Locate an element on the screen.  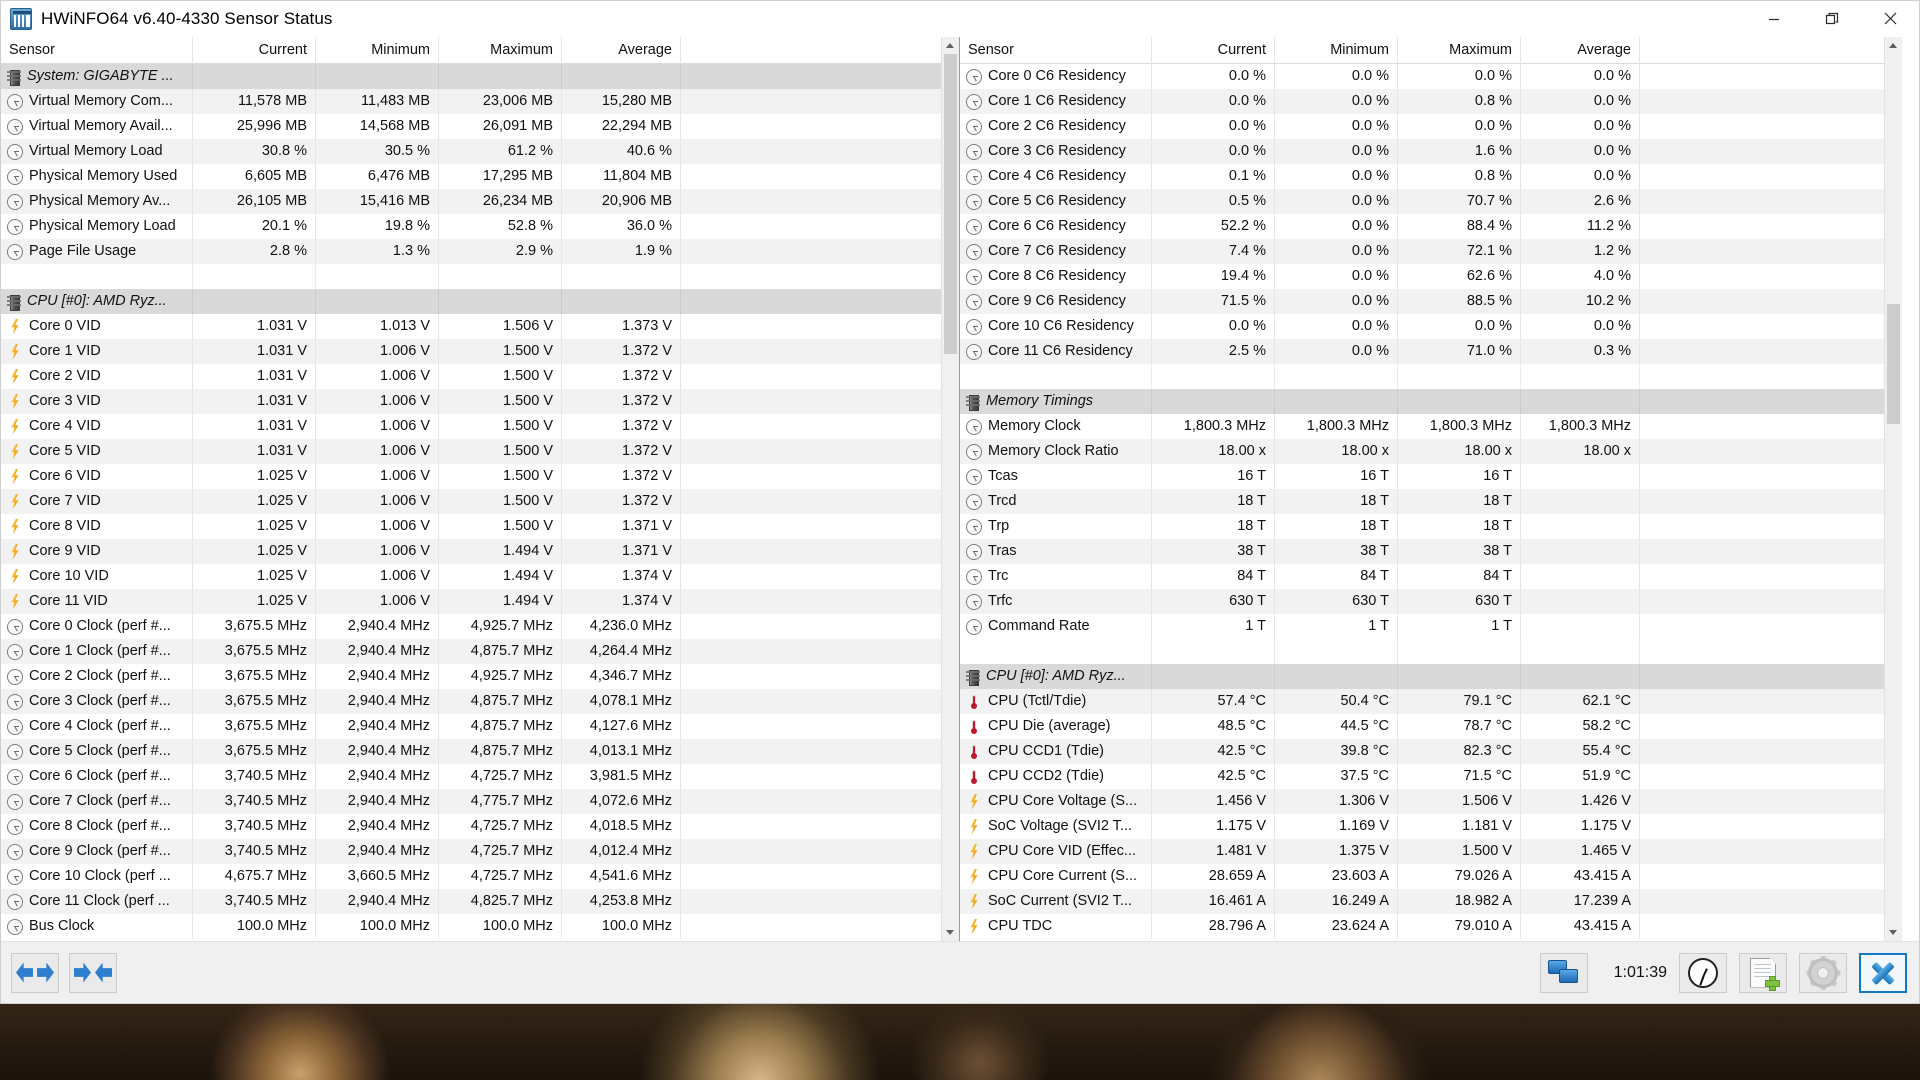
settings-button is located at coordinates (1823, 972).